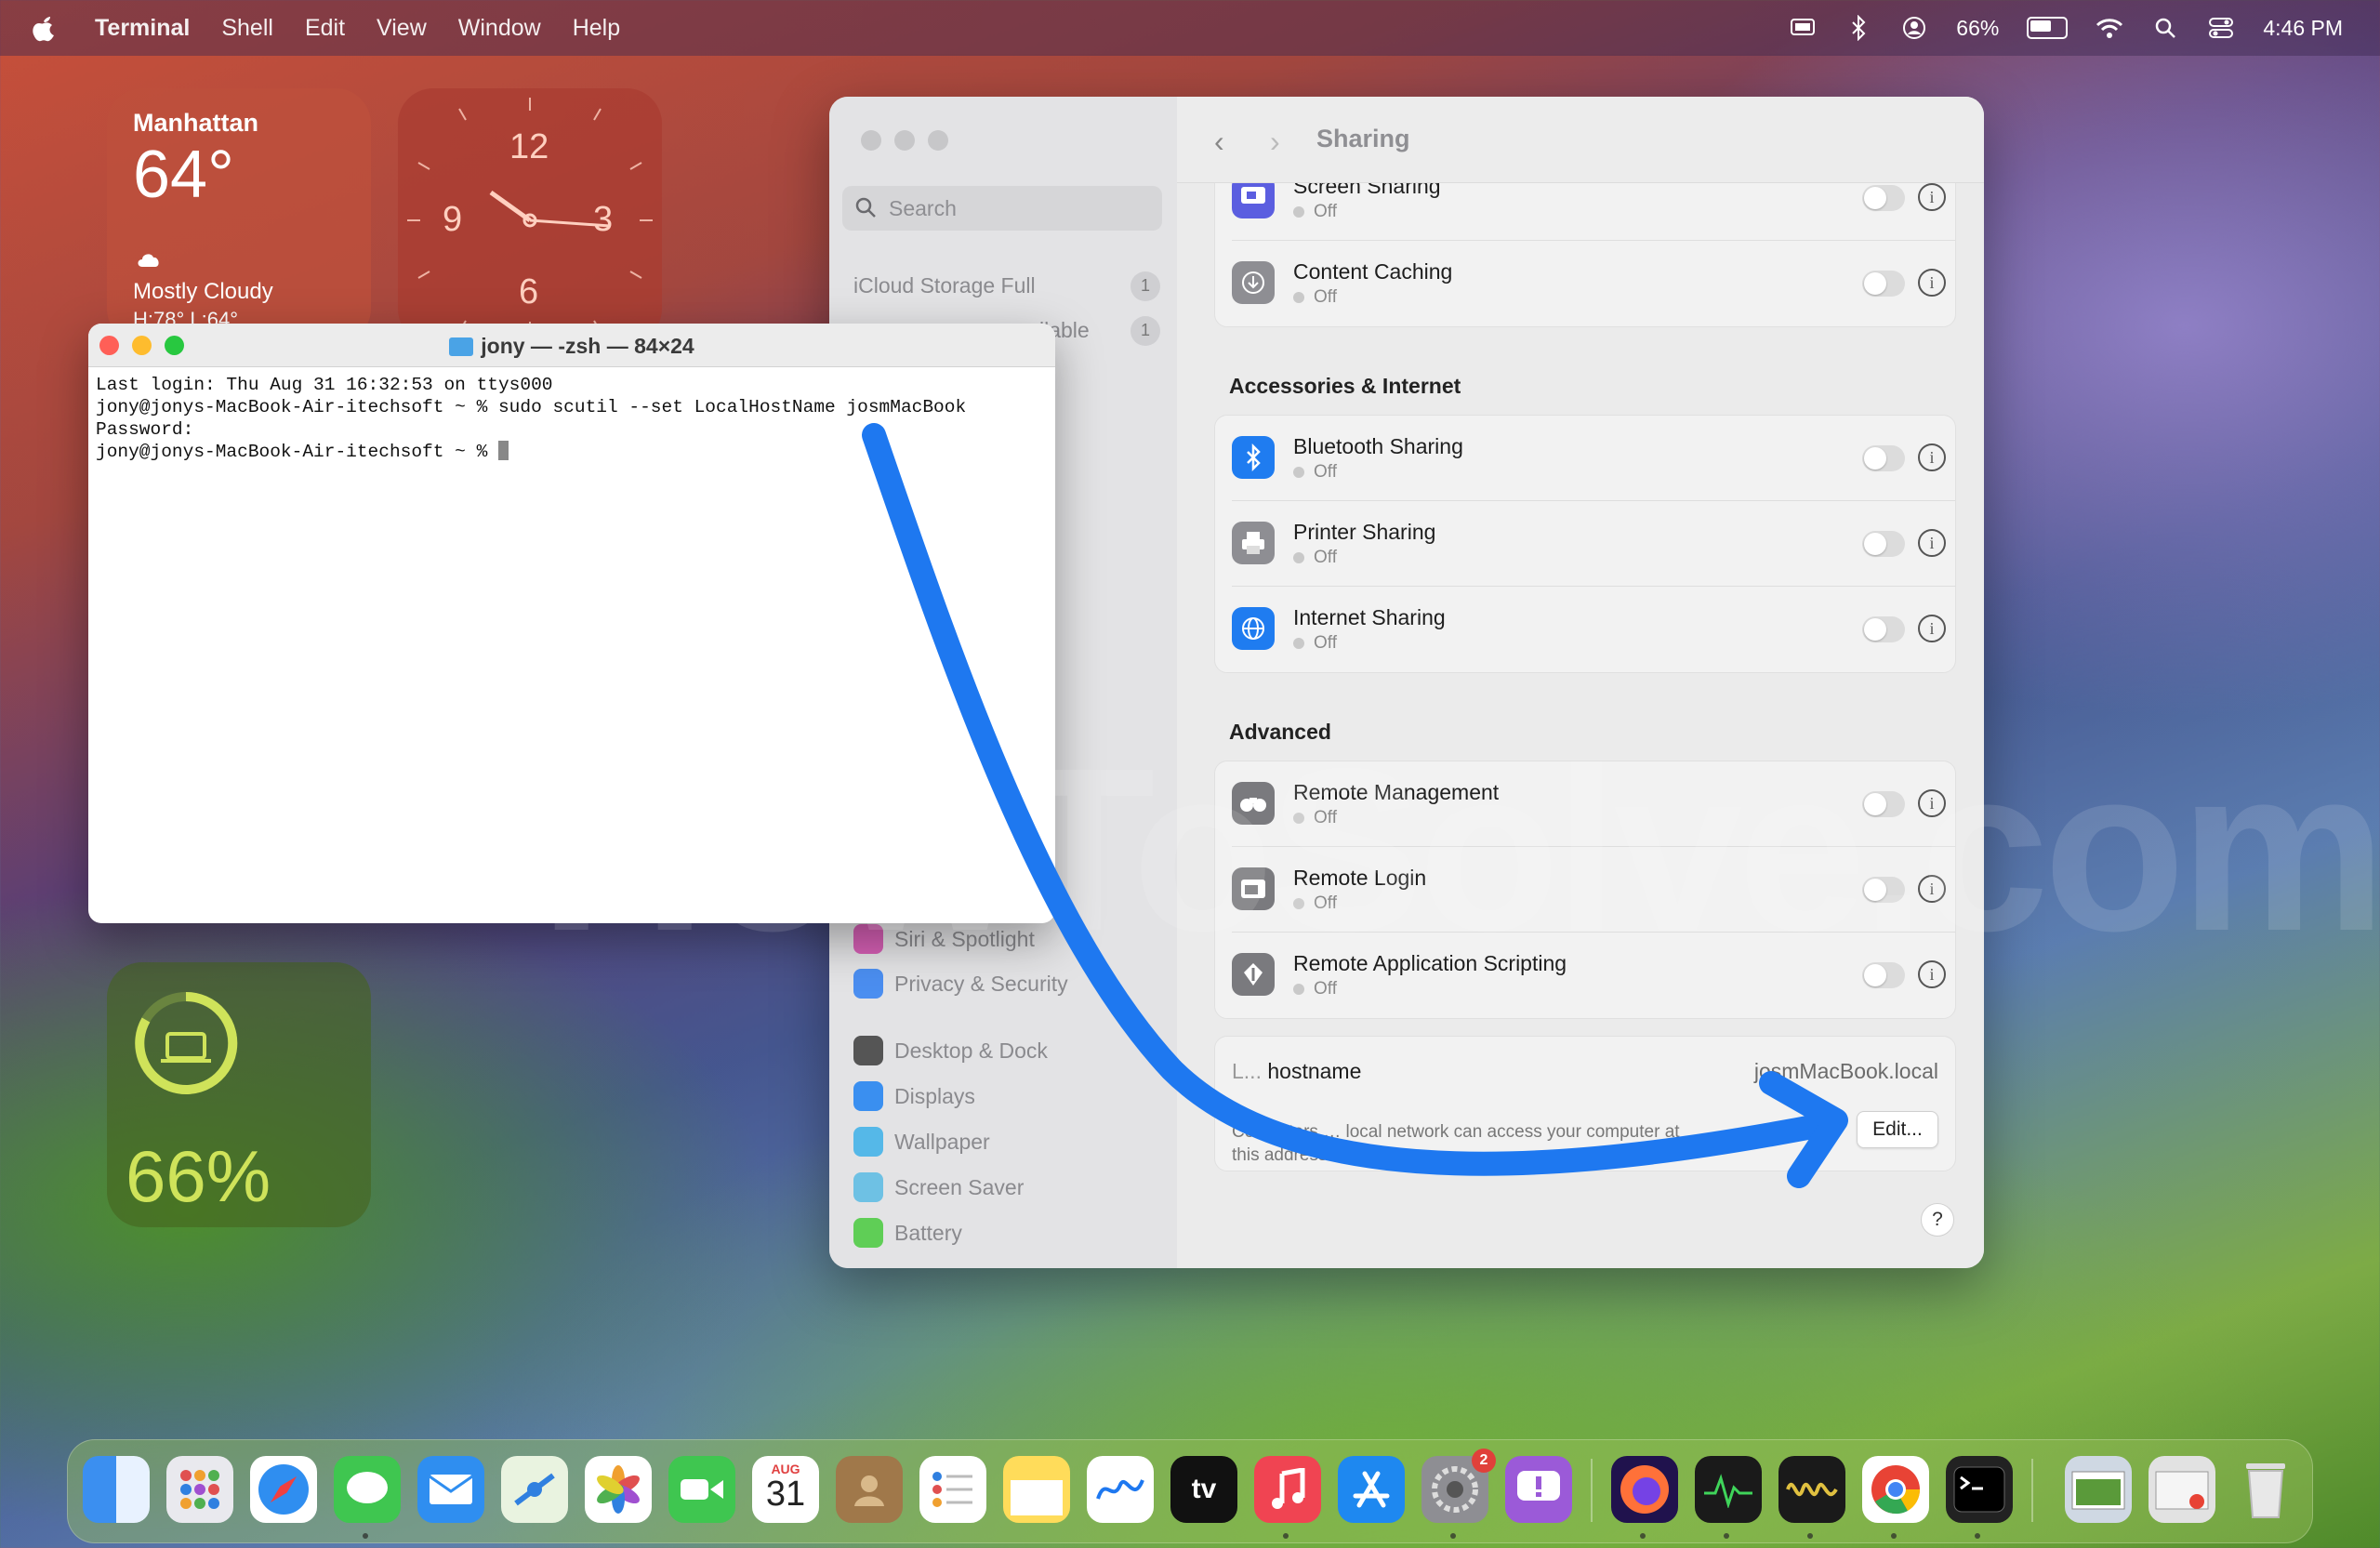  What do you see at coordinates (1036, 1489) in the screenshot?
I see `notes-icon` at bounding box center [1036, 1489].